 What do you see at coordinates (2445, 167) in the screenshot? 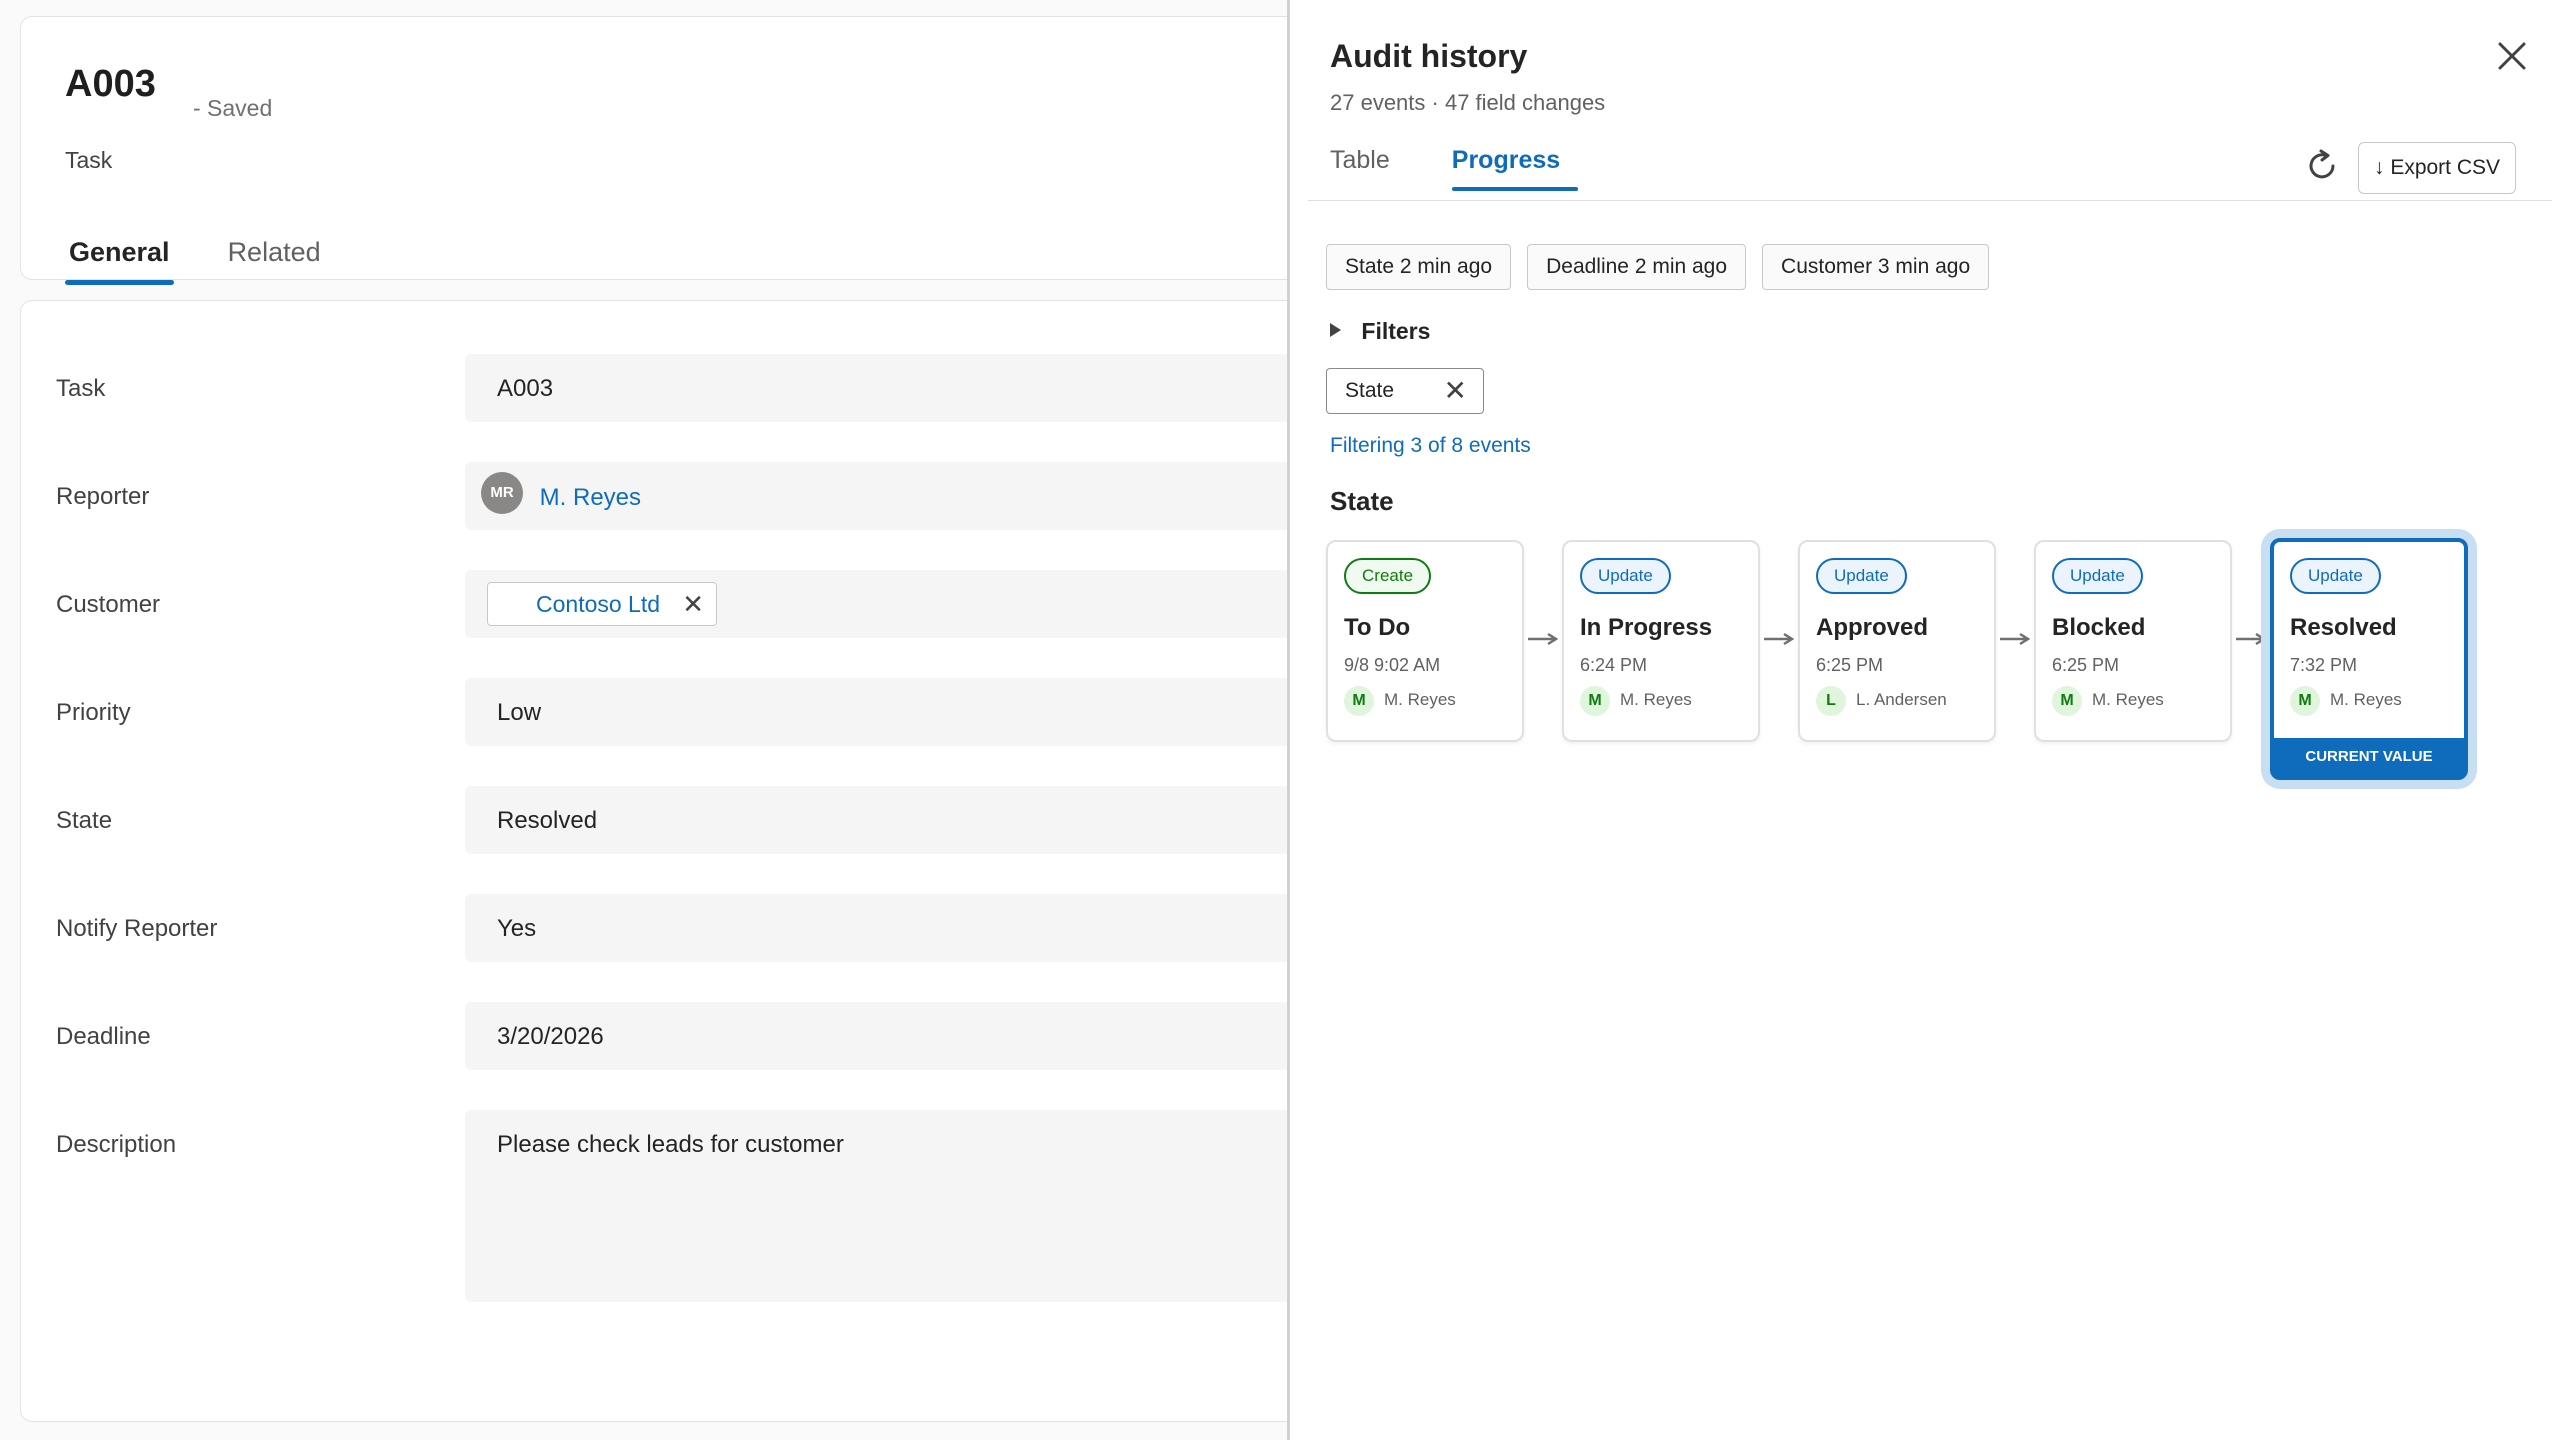
I see `export-label: Export CSV` at bounding box center [2445, 167].